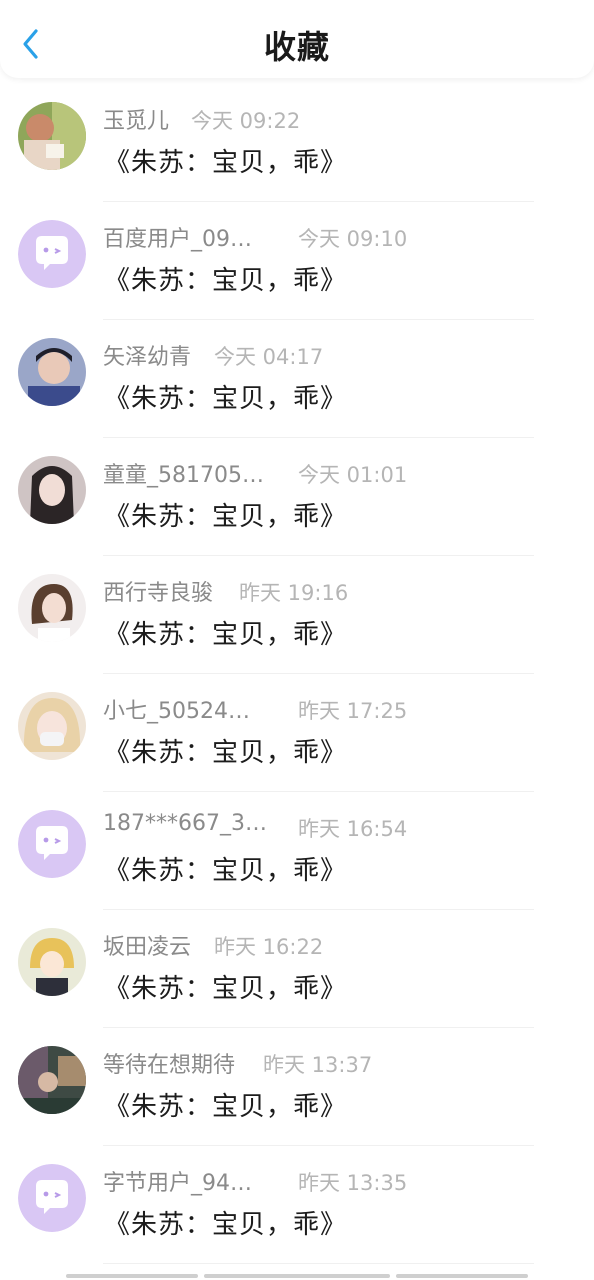 Image resolution: width=594 pixels, height=1280 pixels. What do you see at coordinates (318, 1263) in the screenshot?
I see `divider` at bounding box center [318, 1263].